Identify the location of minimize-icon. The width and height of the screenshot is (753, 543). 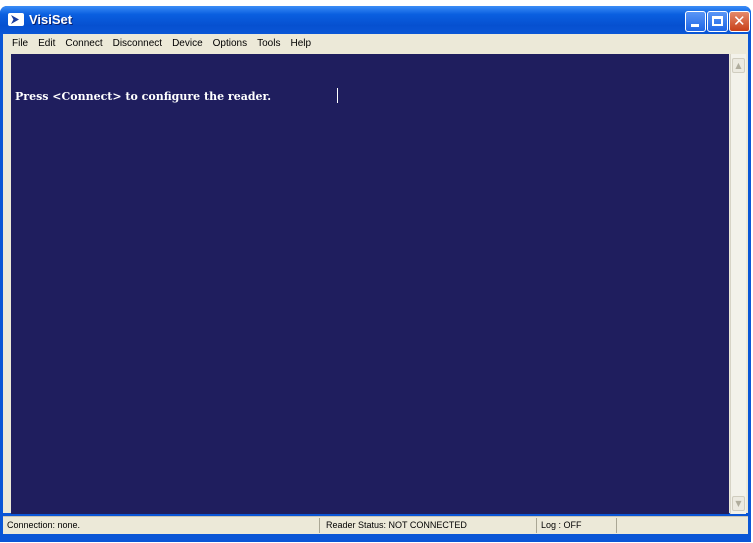
(695, 25).